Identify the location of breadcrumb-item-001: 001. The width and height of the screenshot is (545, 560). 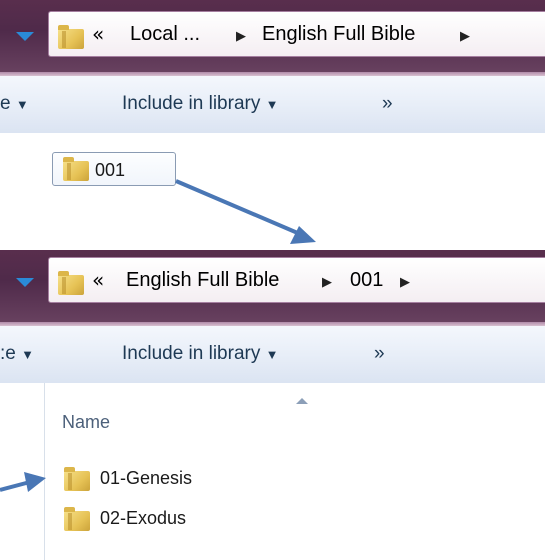
(366, 280).